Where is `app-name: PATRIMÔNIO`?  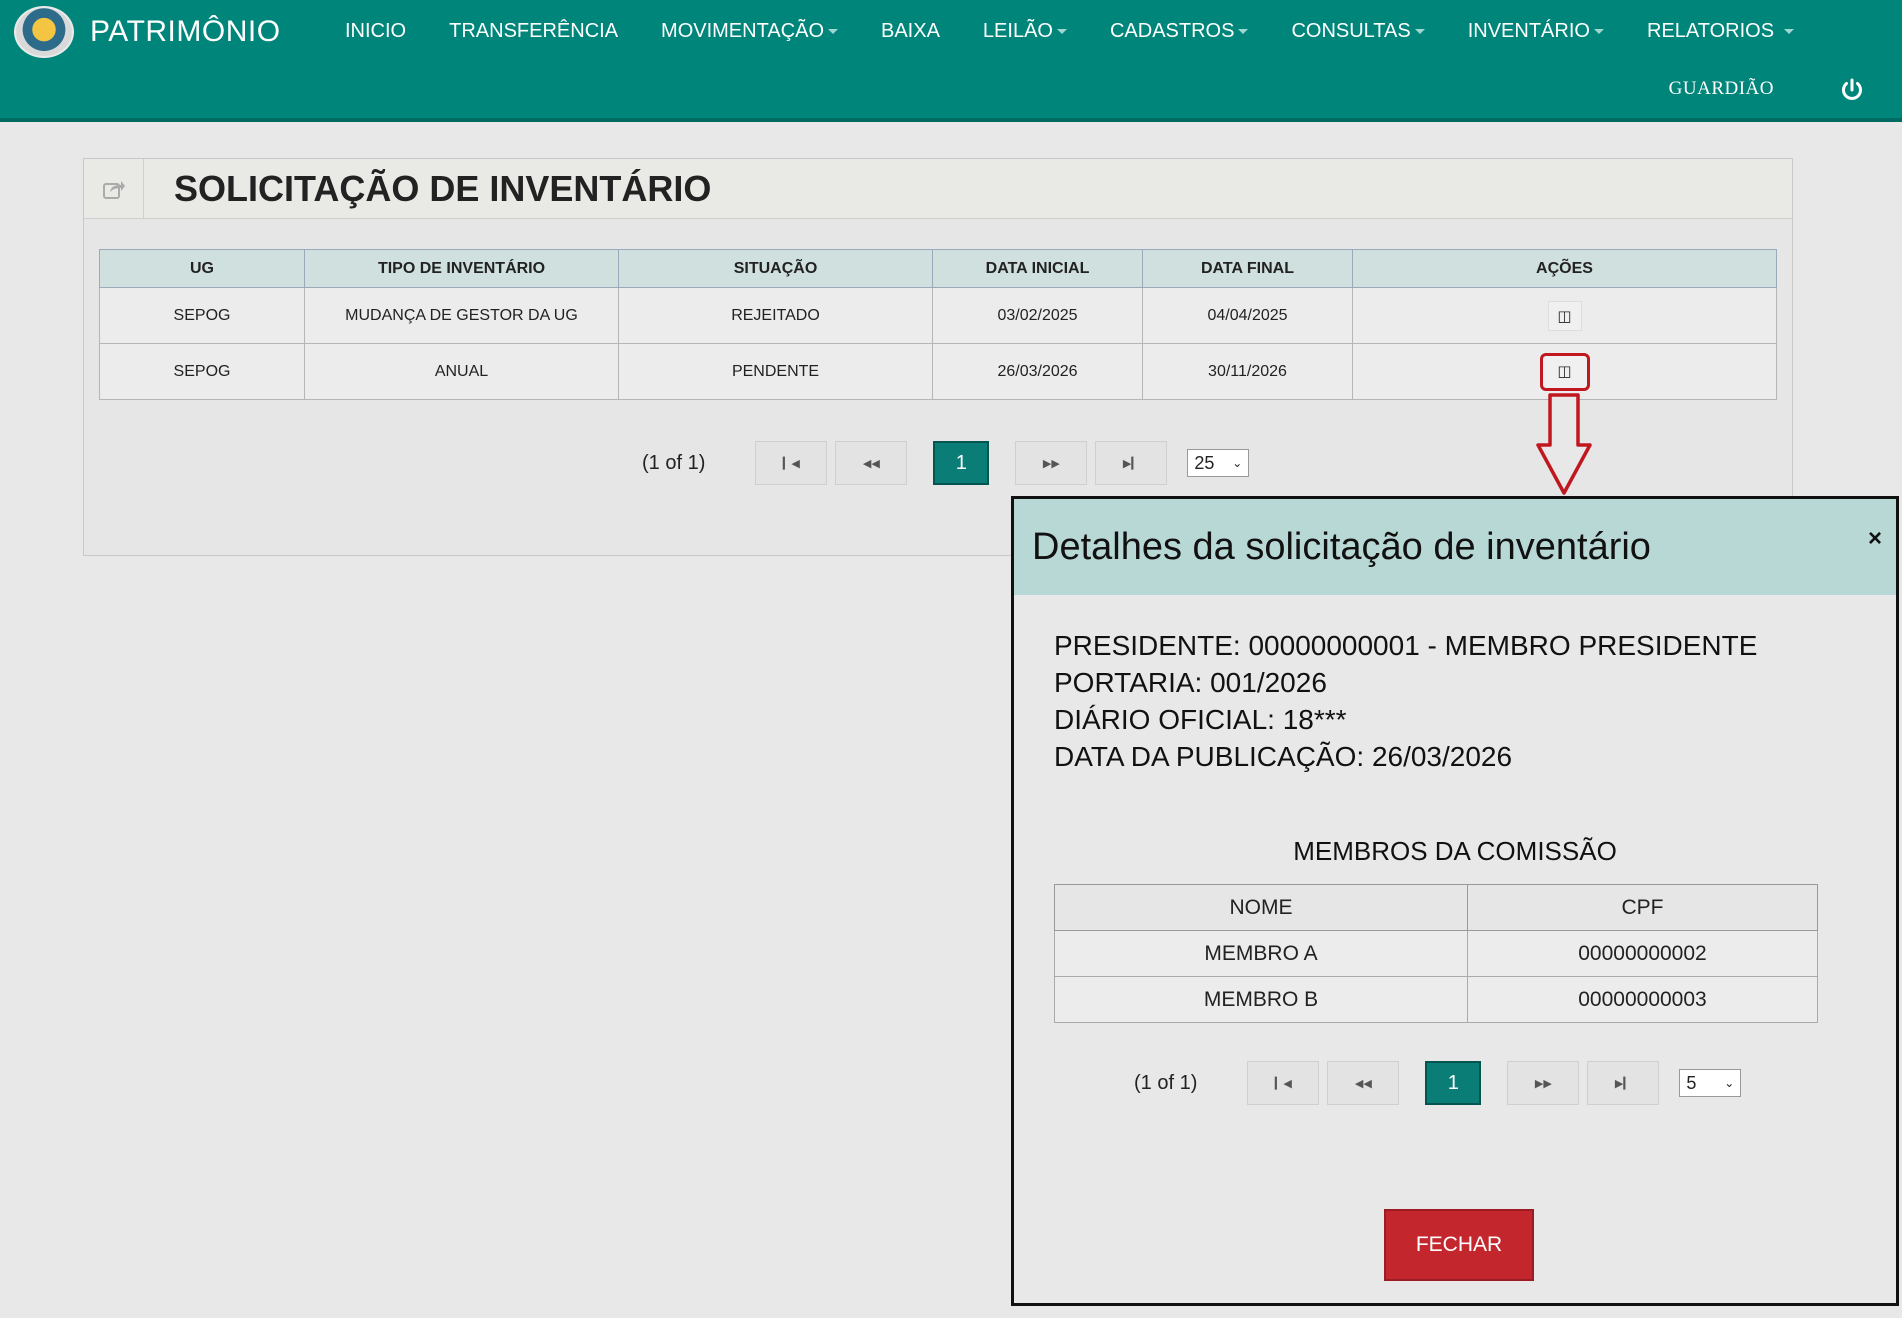
app-name: PATRIMÔNIO is located at coordinates (185, 31).